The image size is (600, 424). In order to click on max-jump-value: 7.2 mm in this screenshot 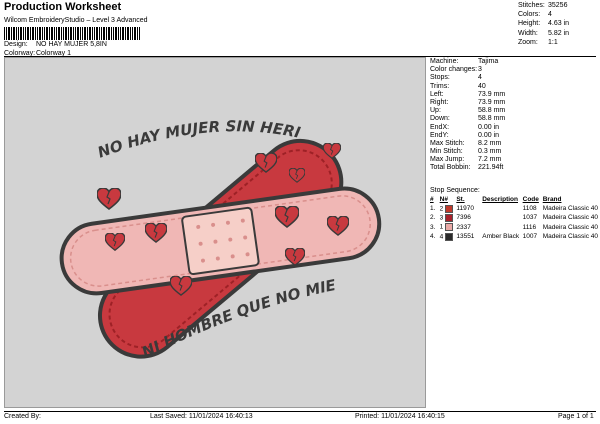, I will do `click(490, 160)`.